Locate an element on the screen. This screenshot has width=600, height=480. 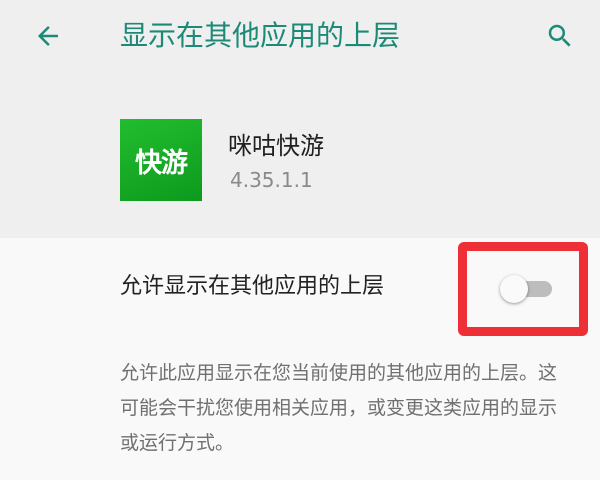
arrow-back-icon is located at coordinates (48, 36).